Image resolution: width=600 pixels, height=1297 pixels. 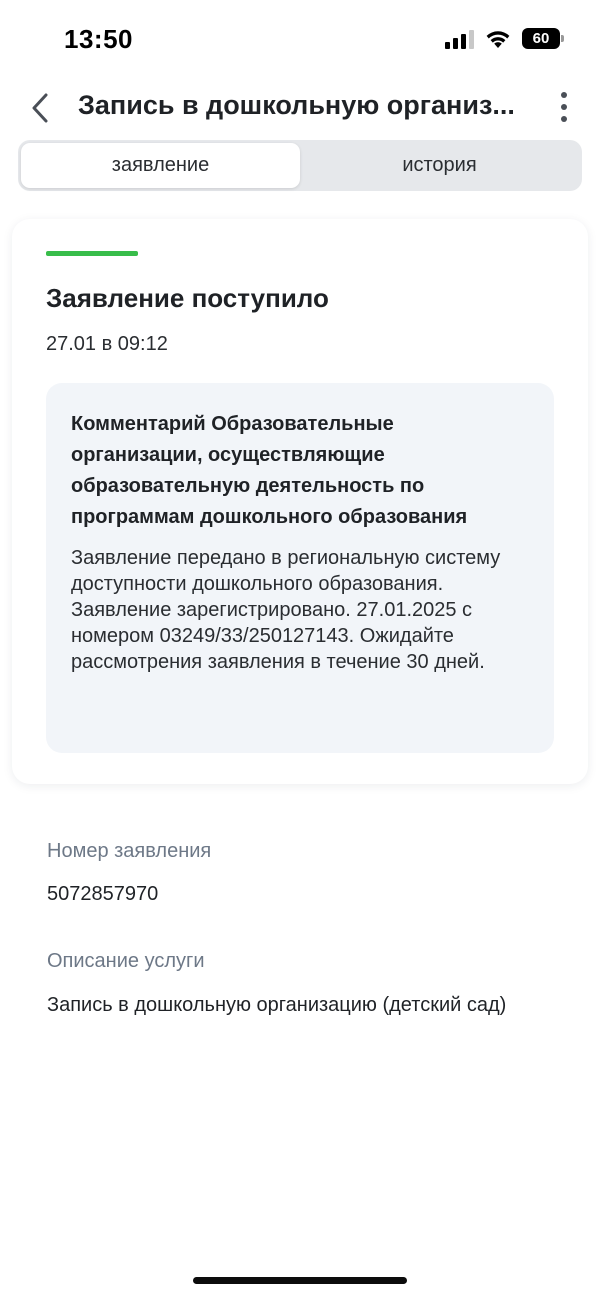 I want to click on battery-icon: 60, so click(x=543, y=38).